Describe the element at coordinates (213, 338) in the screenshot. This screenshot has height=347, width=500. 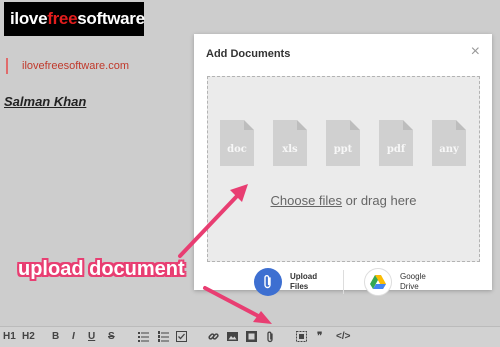
I see `link-icon` at that location.